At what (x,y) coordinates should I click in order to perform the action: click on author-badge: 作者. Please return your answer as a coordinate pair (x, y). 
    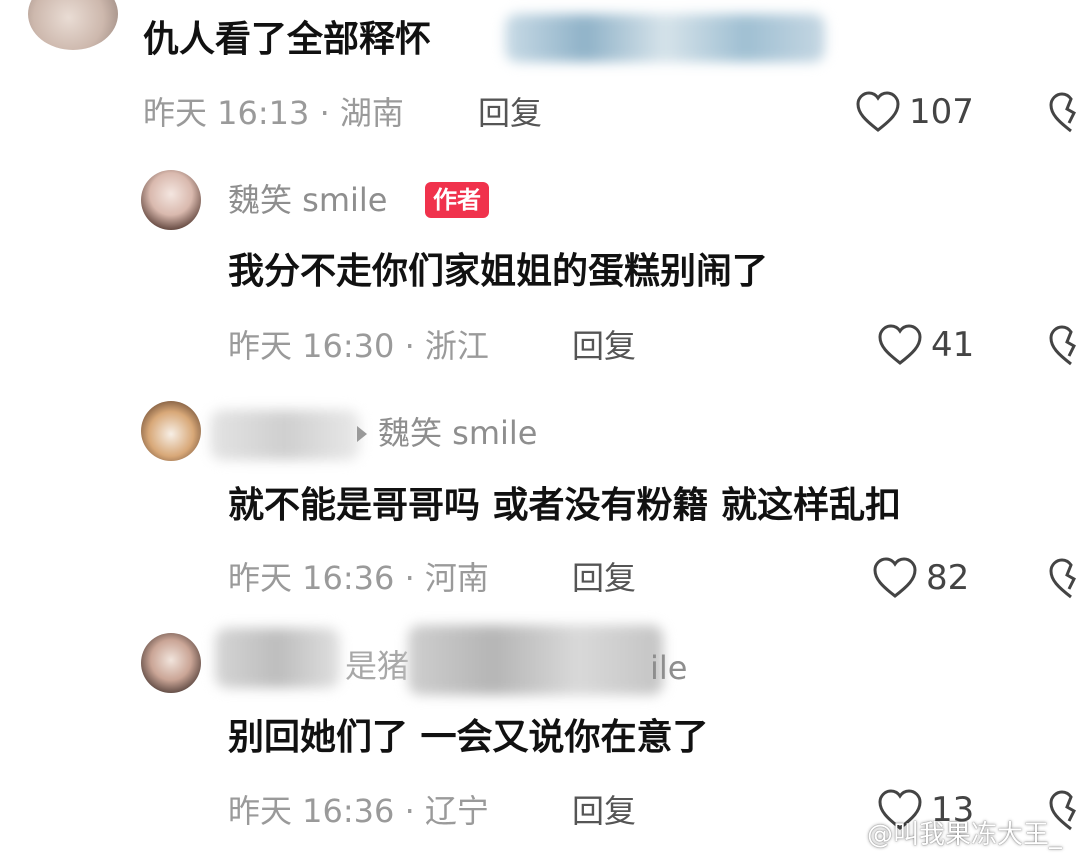
    Looking at the image, I should click on (457, 200).